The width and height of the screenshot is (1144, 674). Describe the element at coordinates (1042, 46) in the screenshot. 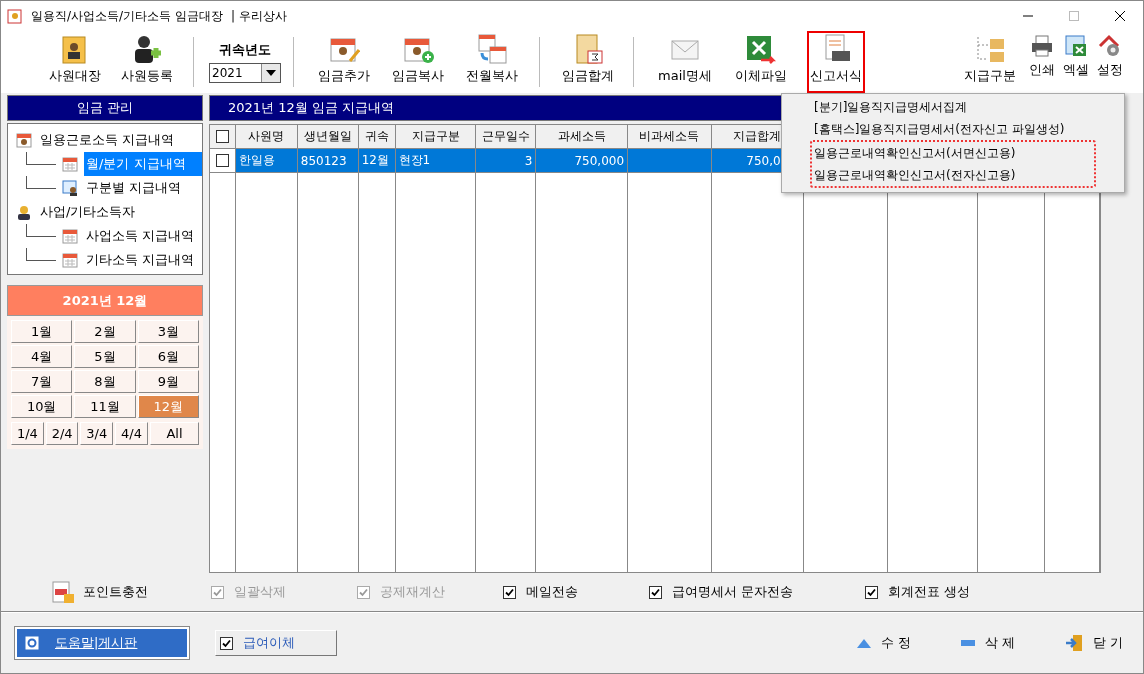

I see `printer-icon` at that location.